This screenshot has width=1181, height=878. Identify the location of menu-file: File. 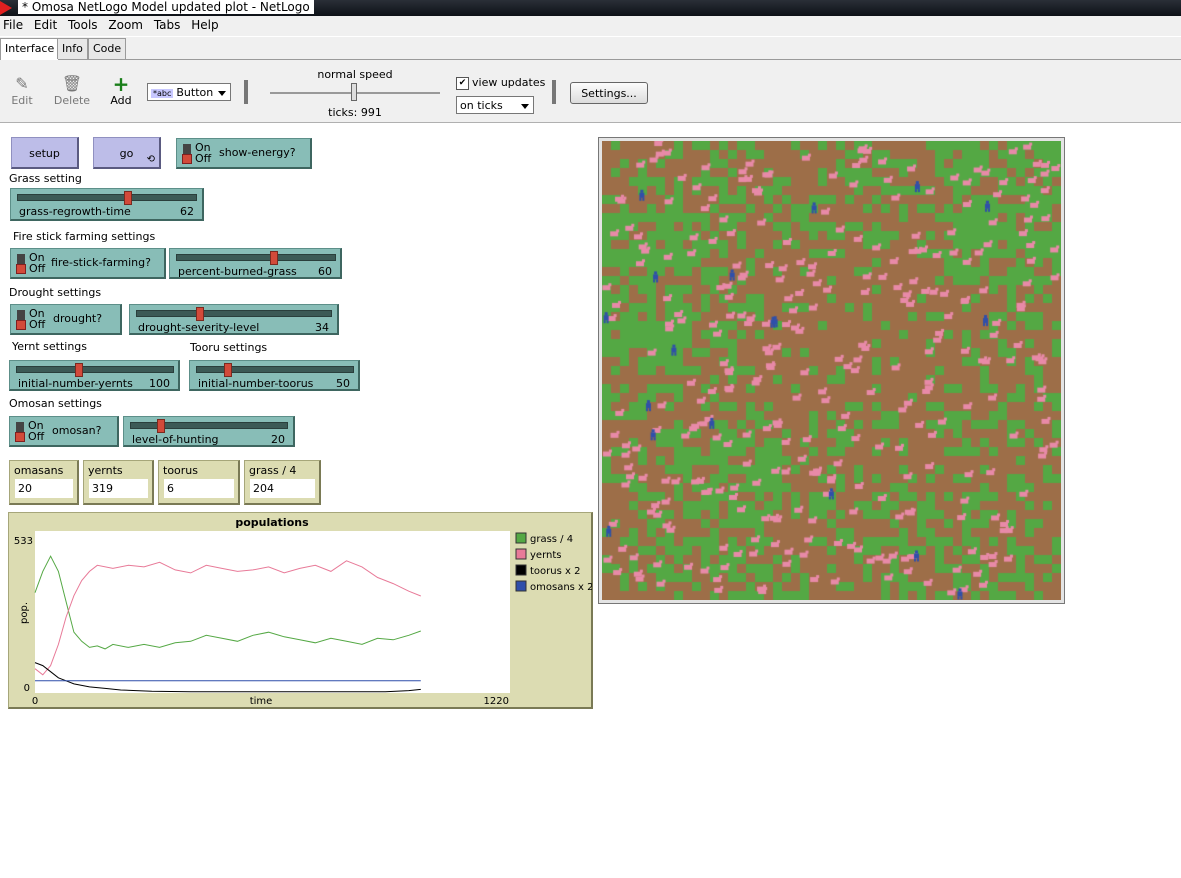
(13, 24).